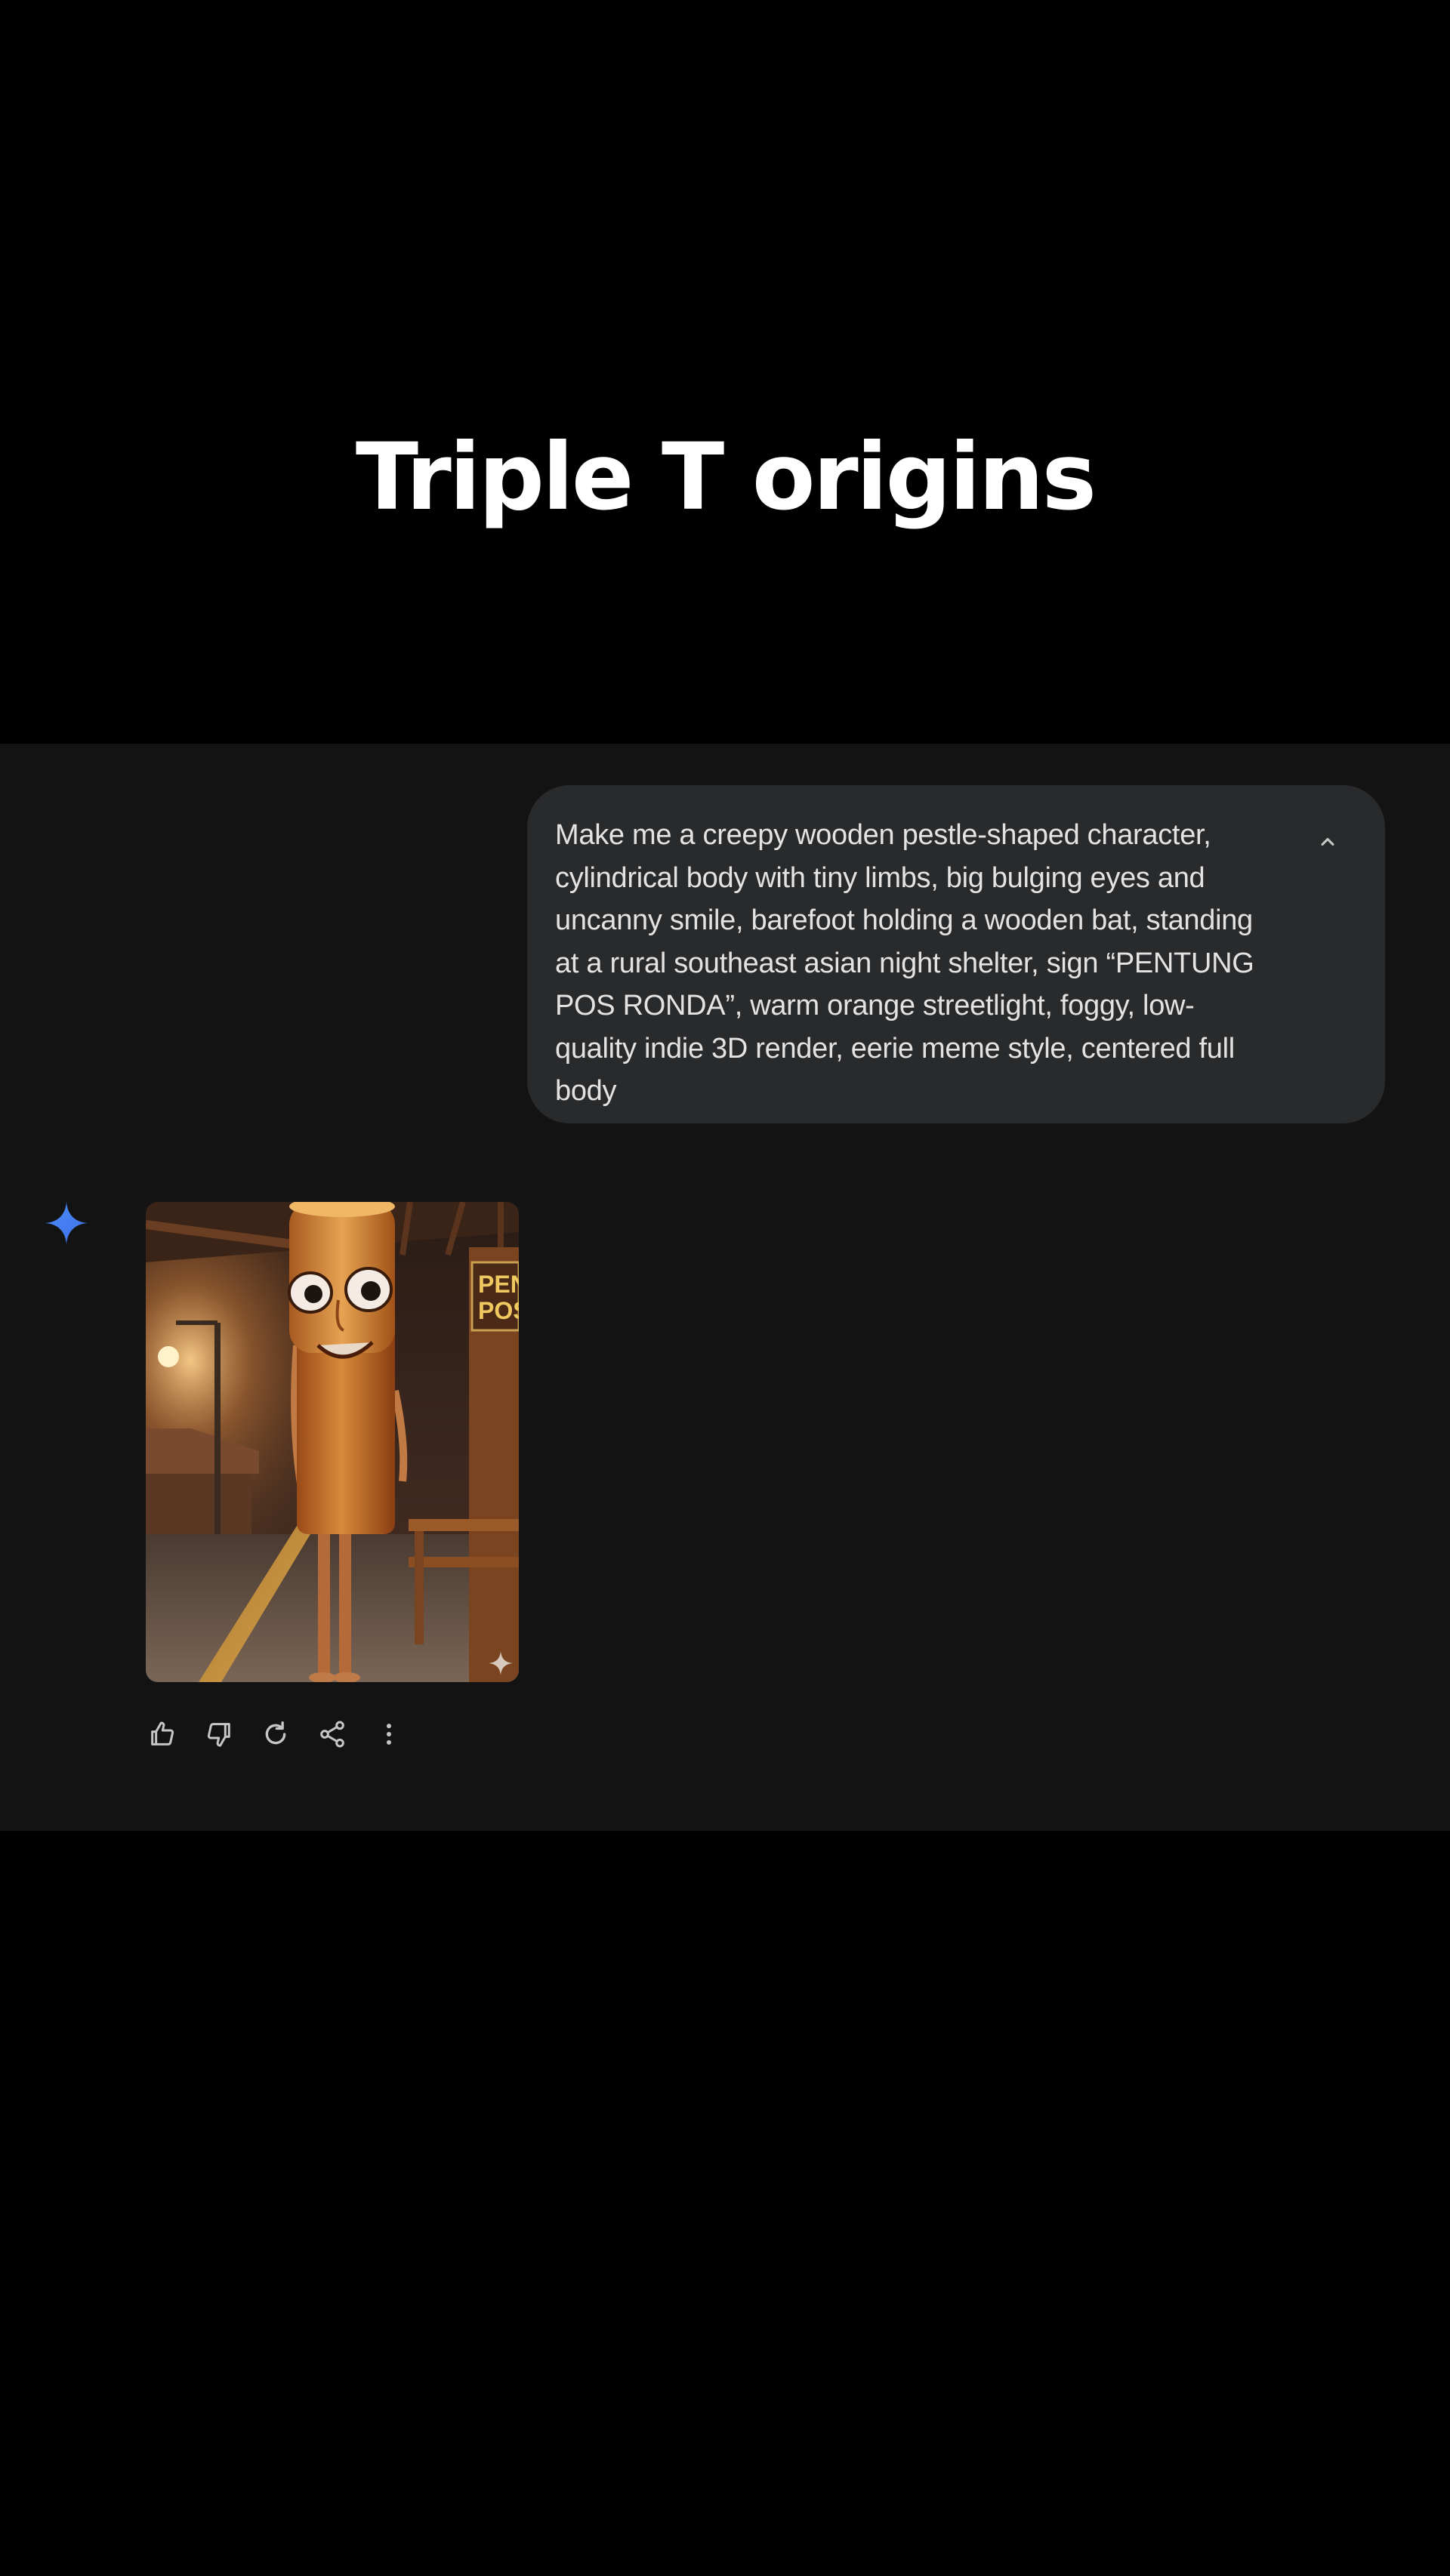  I want to click on more-options-icon, so click(389, 1734).